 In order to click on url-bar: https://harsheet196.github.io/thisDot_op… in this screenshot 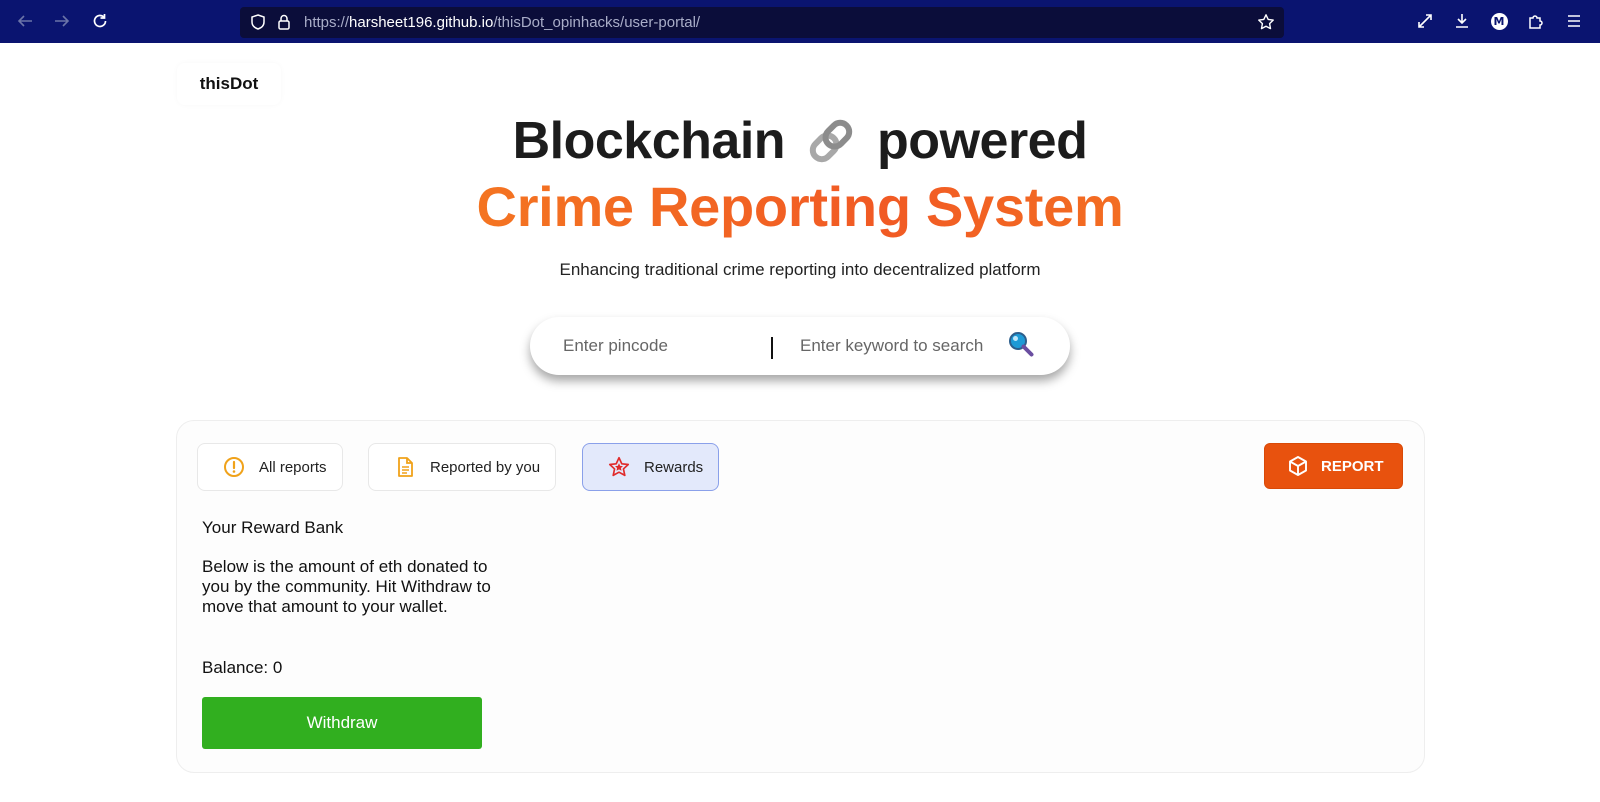, I will do `click(762, 22)`.